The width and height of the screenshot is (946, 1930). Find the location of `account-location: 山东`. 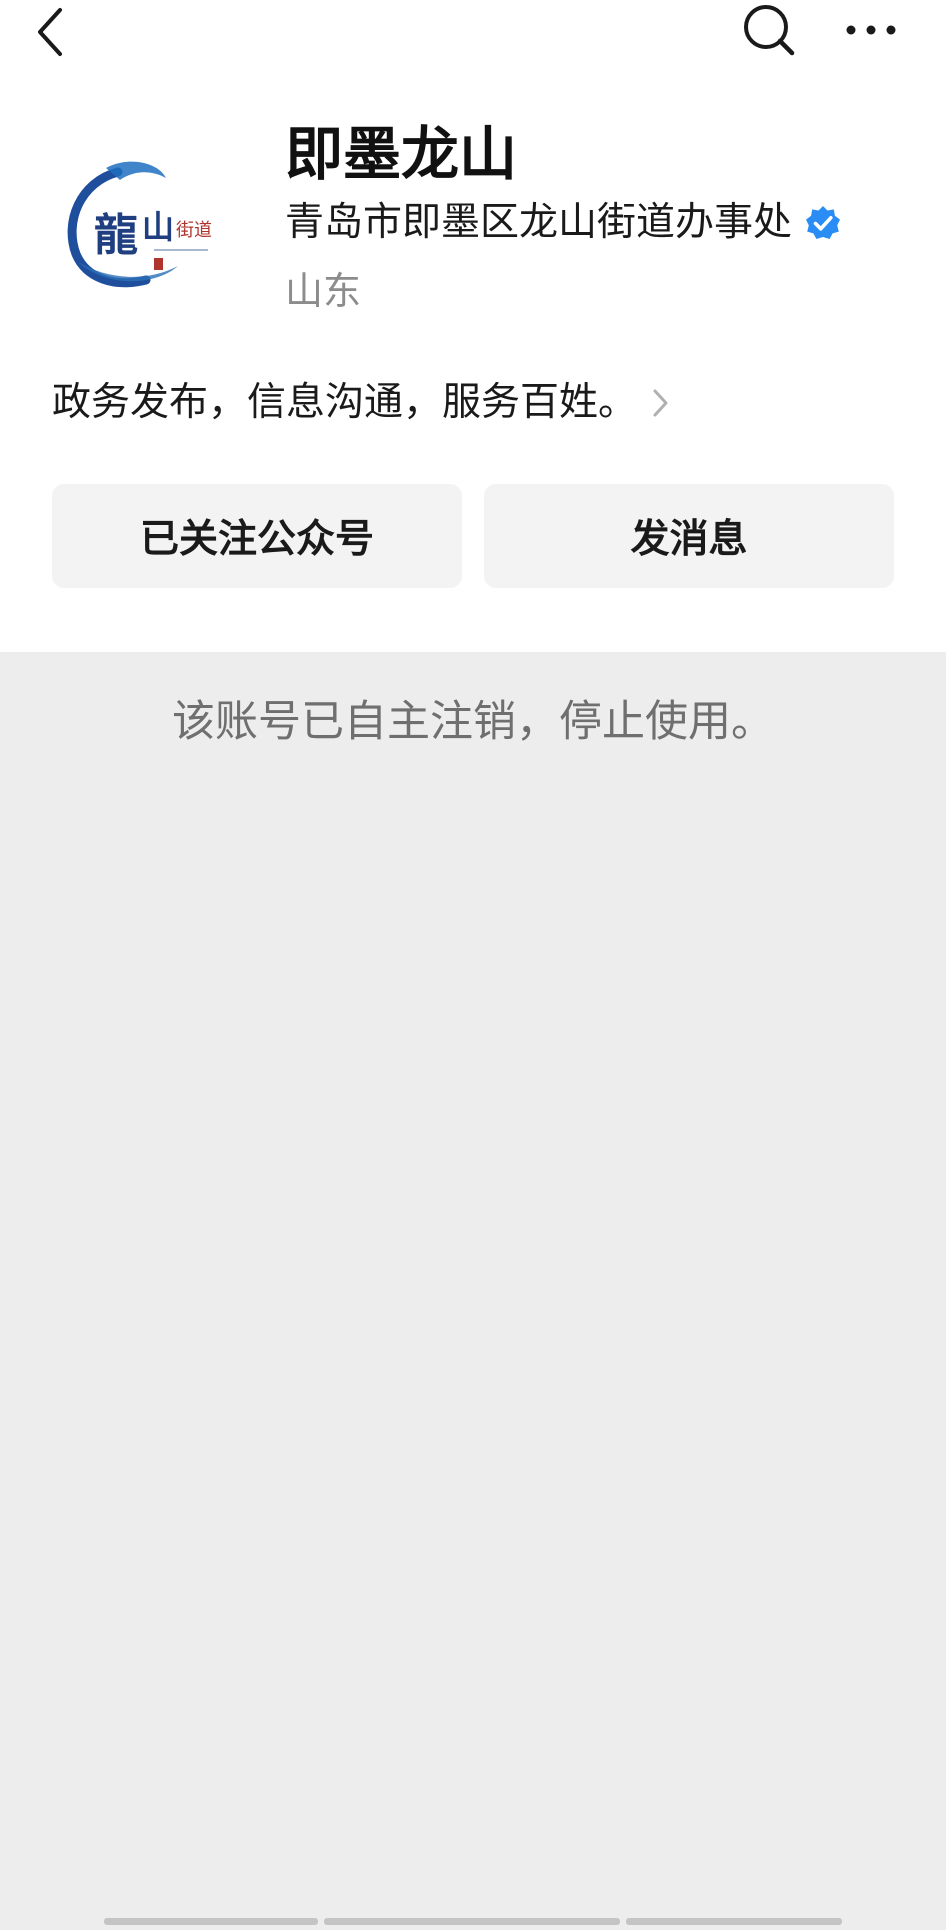

account-location: 山东 is located at coordinates (323, 291).